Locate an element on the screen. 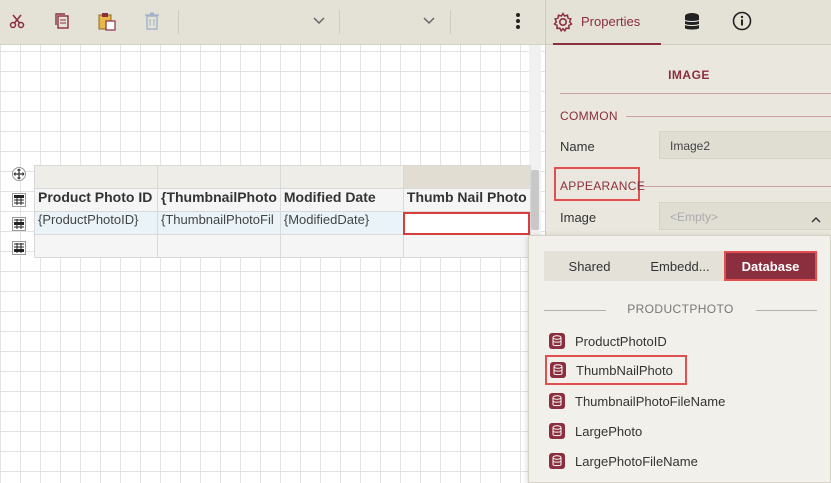 The width and height of the screenshot is (831, 483). field-item-selected: ThumbNailPhoto is located at coordinates (616, 370).